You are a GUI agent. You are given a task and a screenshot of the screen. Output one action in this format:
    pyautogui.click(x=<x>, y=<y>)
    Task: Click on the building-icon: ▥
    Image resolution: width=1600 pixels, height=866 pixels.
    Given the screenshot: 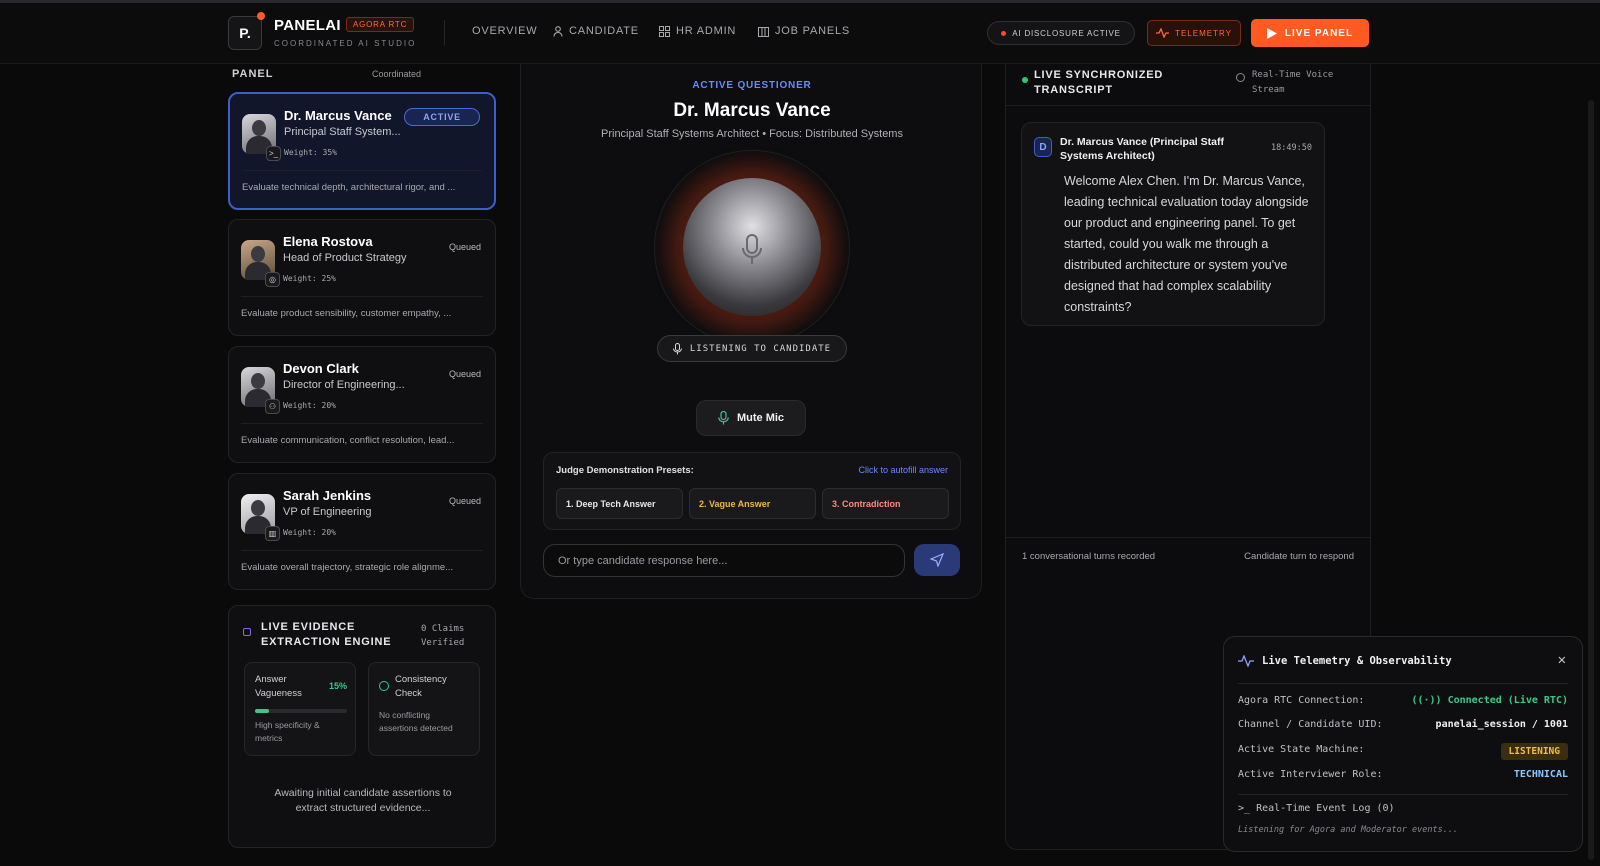 What is the action you would take?
    pyautogui.click(x=272, y=533)
    